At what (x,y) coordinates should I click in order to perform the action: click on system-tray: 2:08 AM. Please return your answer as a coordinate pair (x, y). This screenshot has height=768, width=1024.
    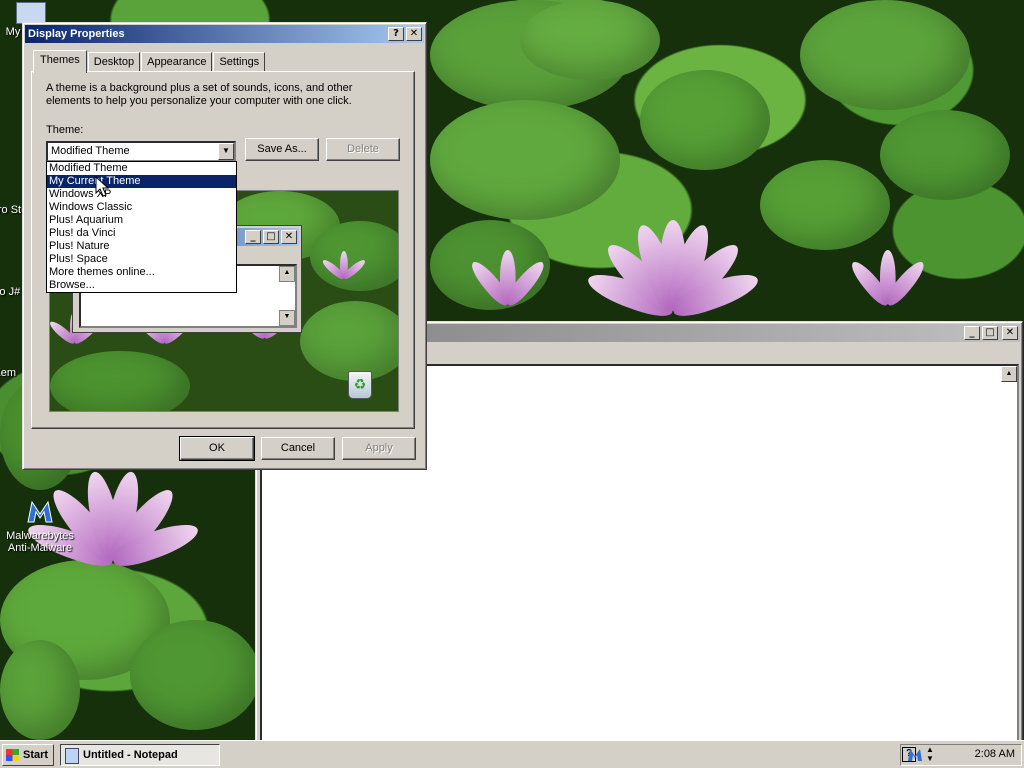
    Looking at the image, I should click on (961, 755).